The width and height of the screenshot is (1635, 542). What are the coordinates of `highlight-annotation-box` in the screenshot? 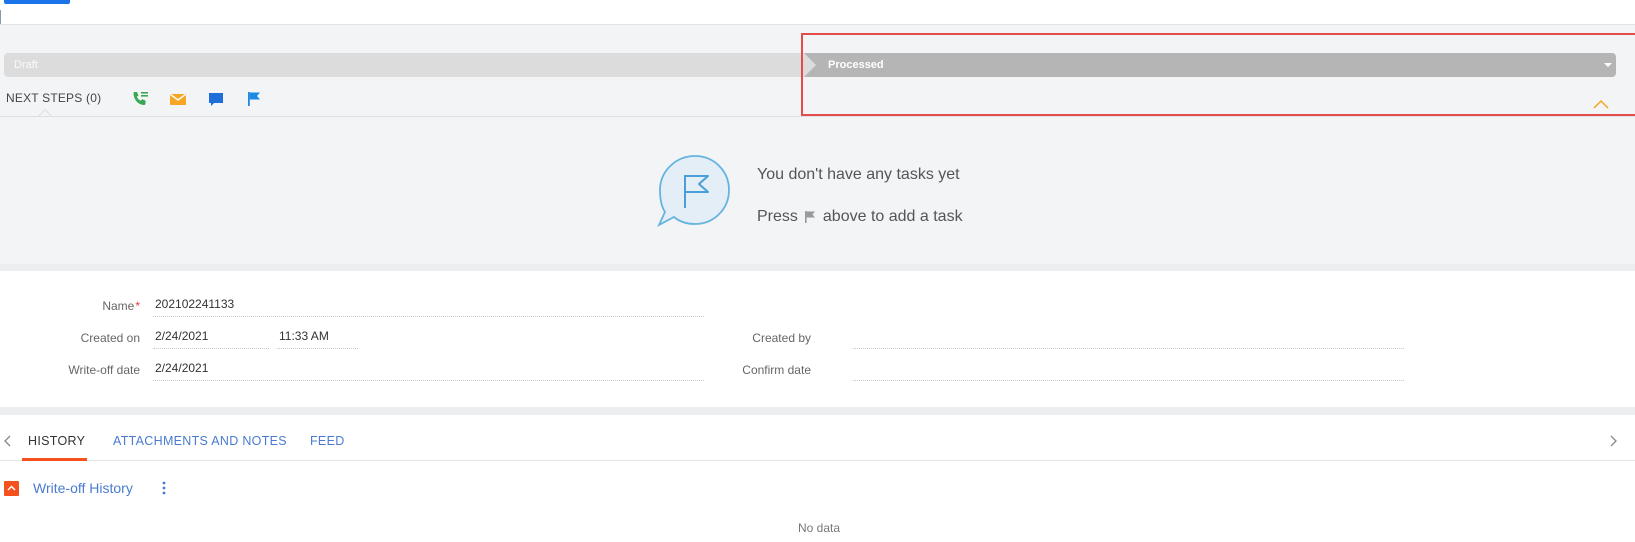 It's located at (1218, 74).